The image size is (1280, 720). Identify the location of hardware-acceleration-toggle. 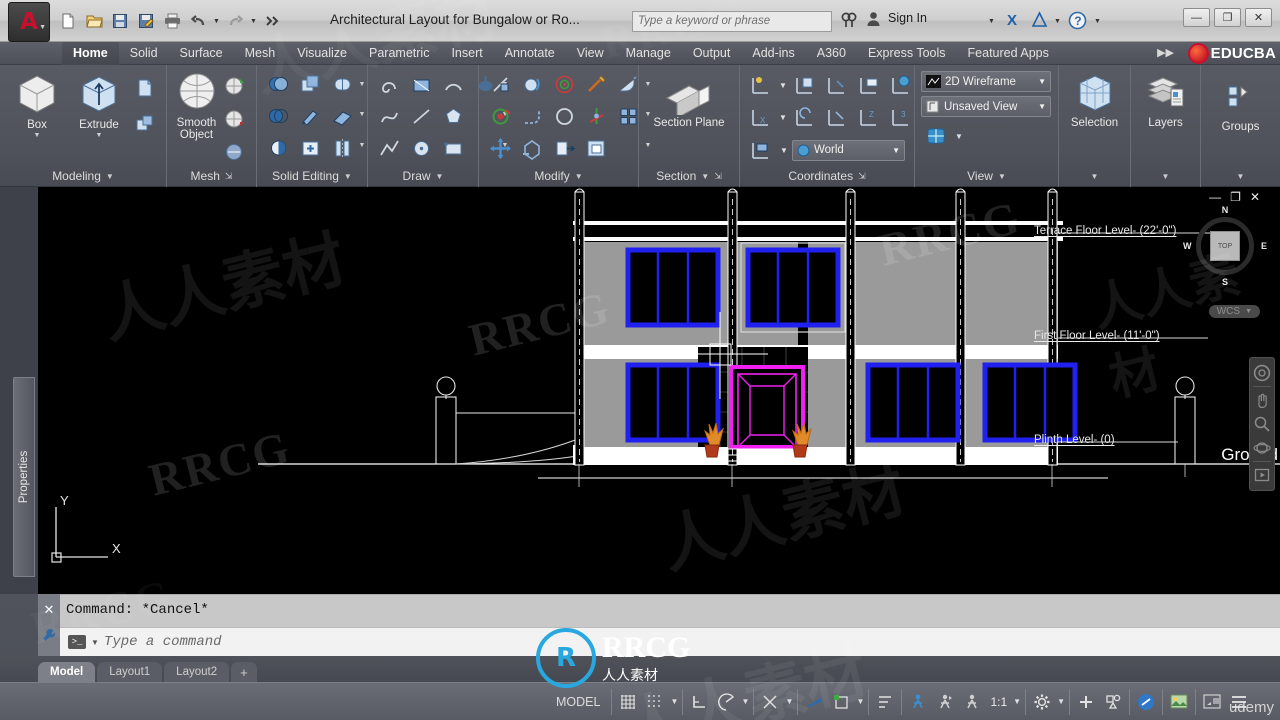
(1086, 702).